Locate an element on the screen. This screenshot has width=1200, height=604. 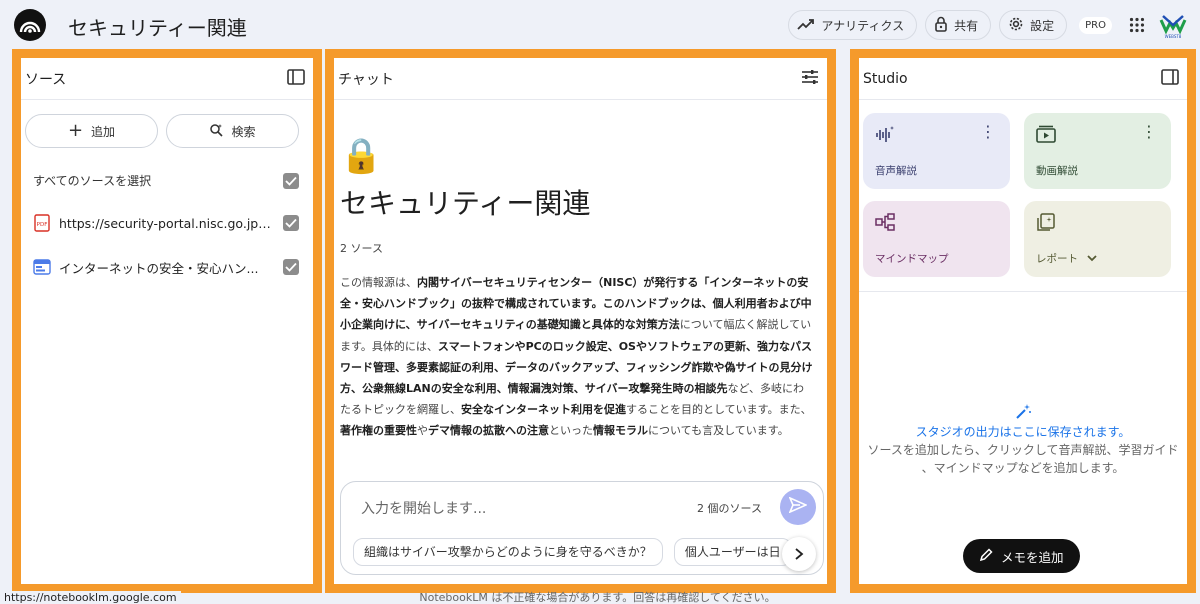
report-label-text: レポート is located at coordinates (1057, 259).